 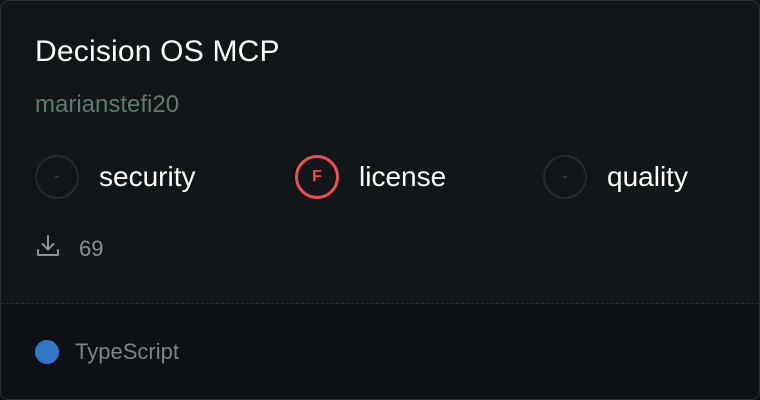 What do you see at coordinates (647, 176) in the screenshot?
I see `quality-label: quality` at bounding box center [647, 176].